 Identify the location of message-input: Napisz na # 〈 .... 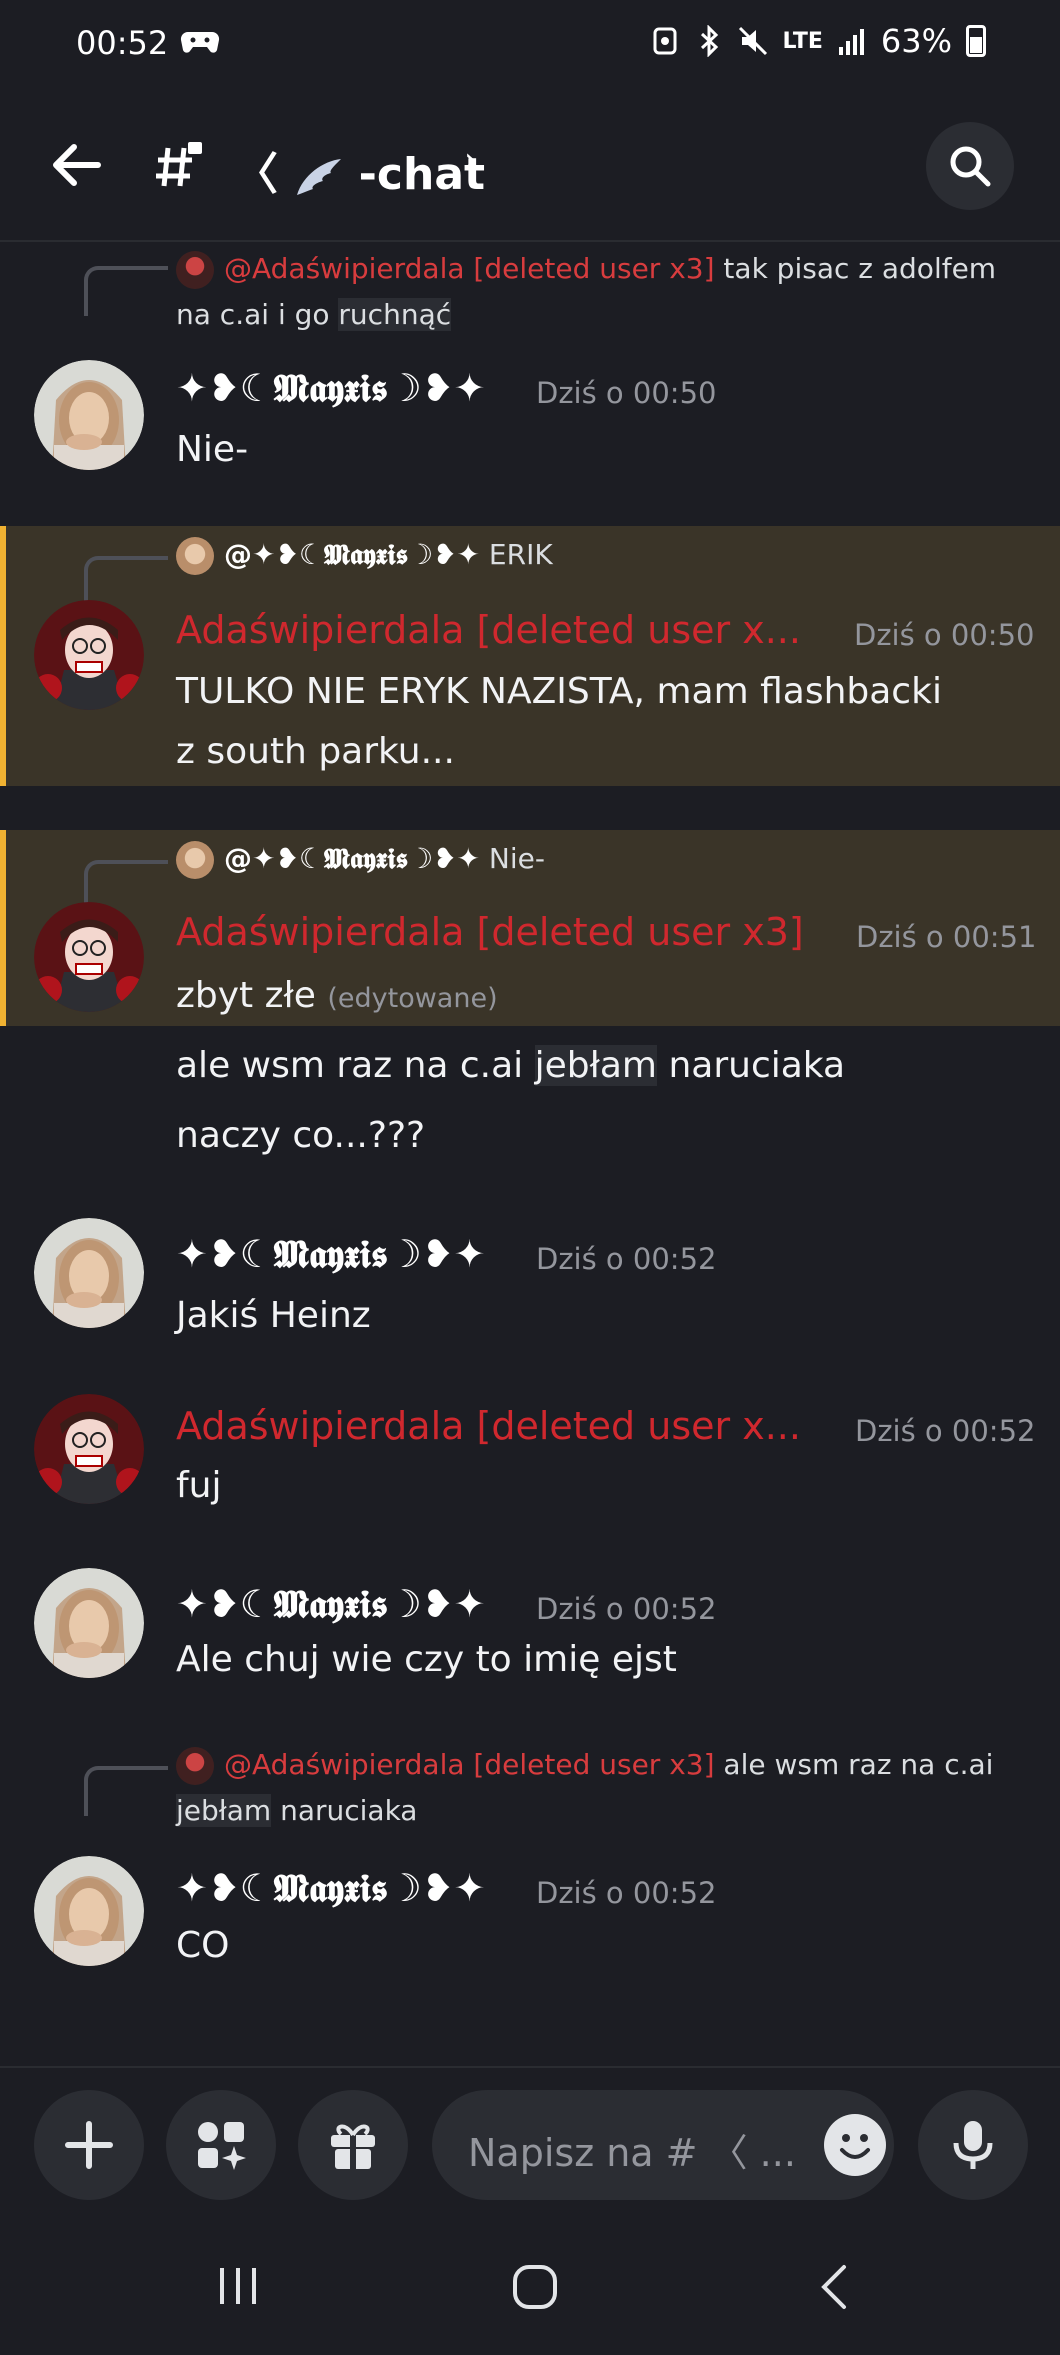
(663, 2145).